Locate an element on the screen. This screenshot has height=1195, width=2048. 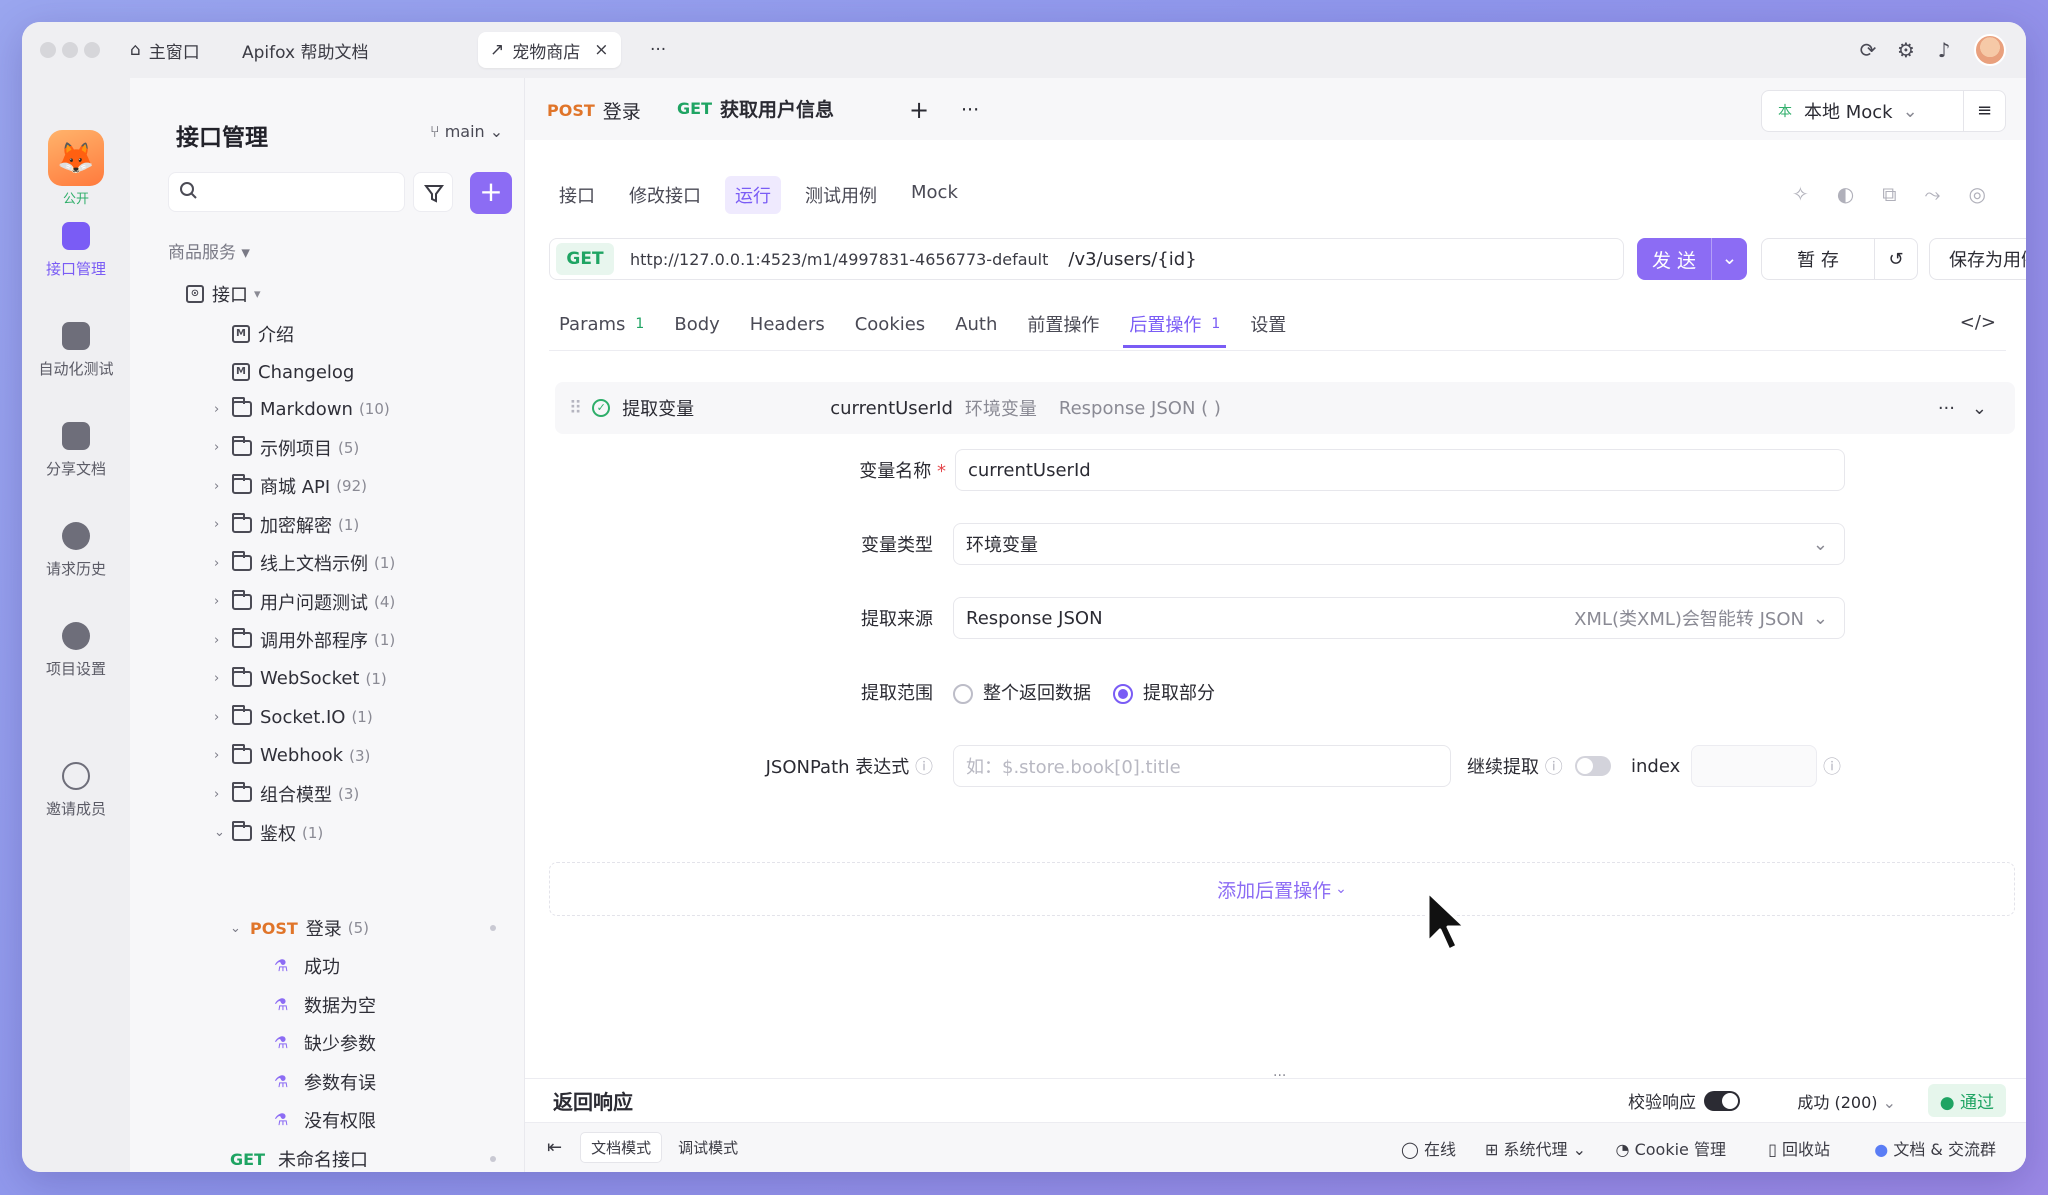
tree-folder: › Socket.IO (1) is located at coordinates (293, 717).